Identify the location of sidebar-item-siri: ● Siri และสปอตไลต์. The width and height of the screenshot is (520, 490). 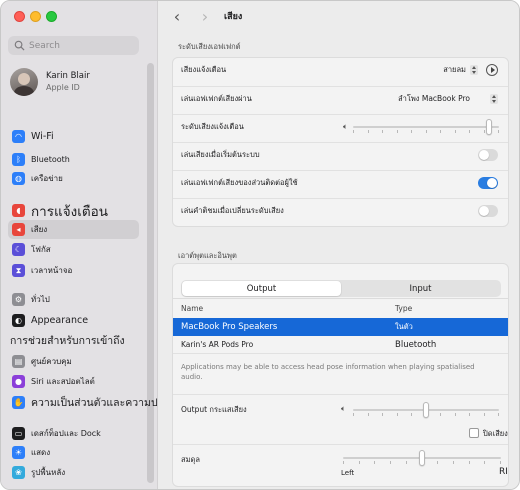
(73, 381).